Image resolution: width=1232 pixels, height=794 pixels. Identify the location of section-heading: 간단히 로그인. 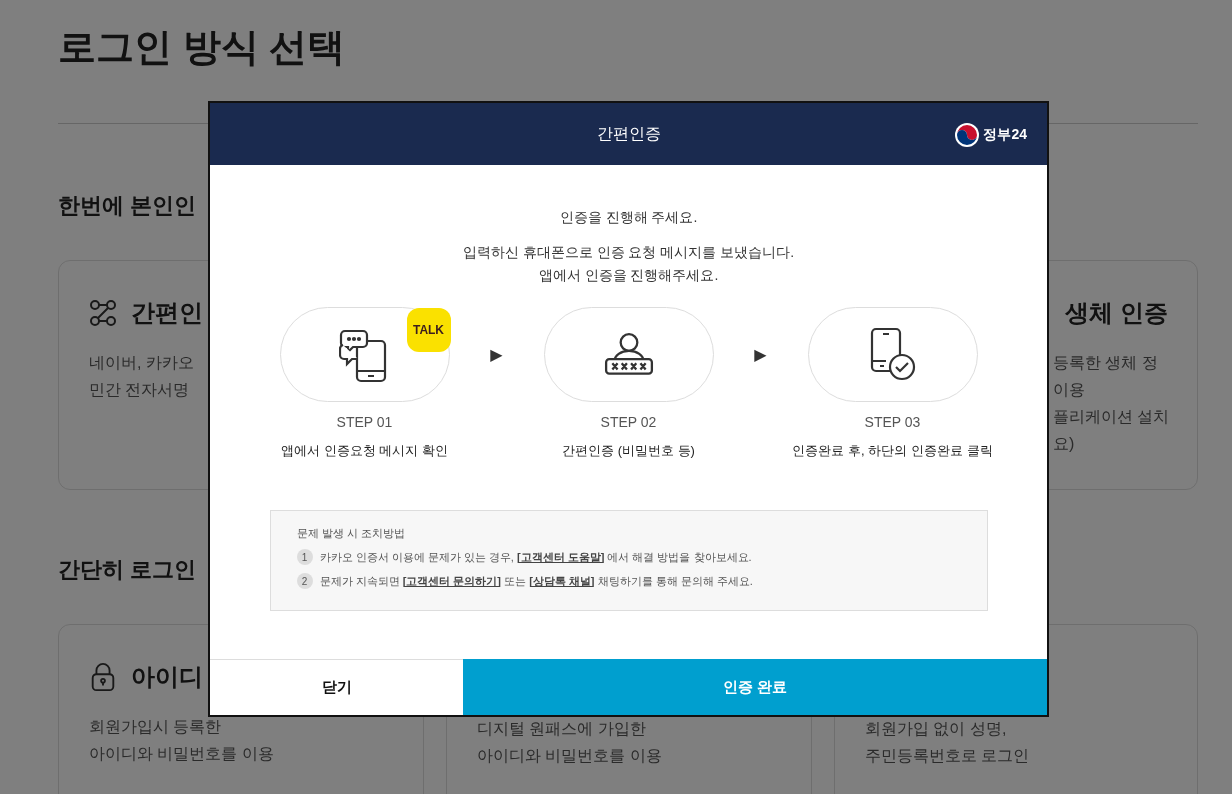
(127, 570).